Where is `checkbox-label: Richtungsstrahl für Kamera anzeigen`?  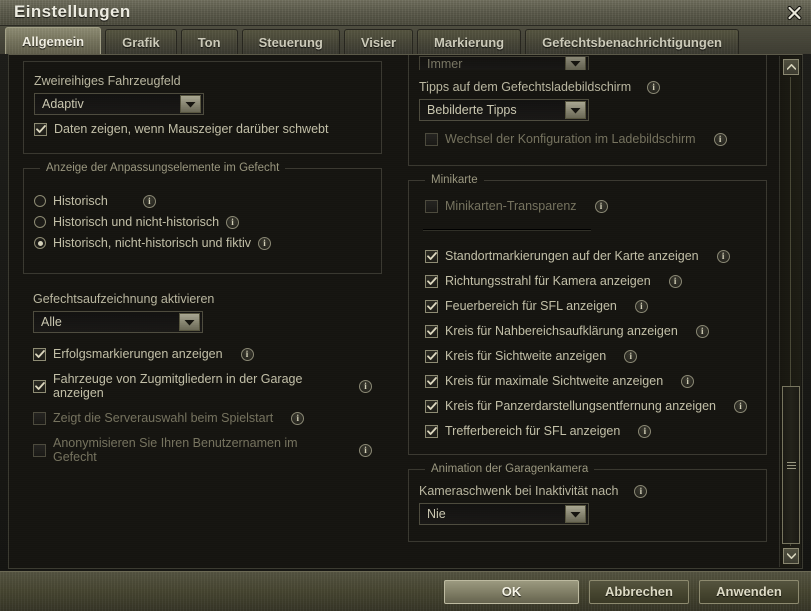
checkbox-label: Richtungsstrahl für Kamera anzeigen is located at coordinates (548, 281).